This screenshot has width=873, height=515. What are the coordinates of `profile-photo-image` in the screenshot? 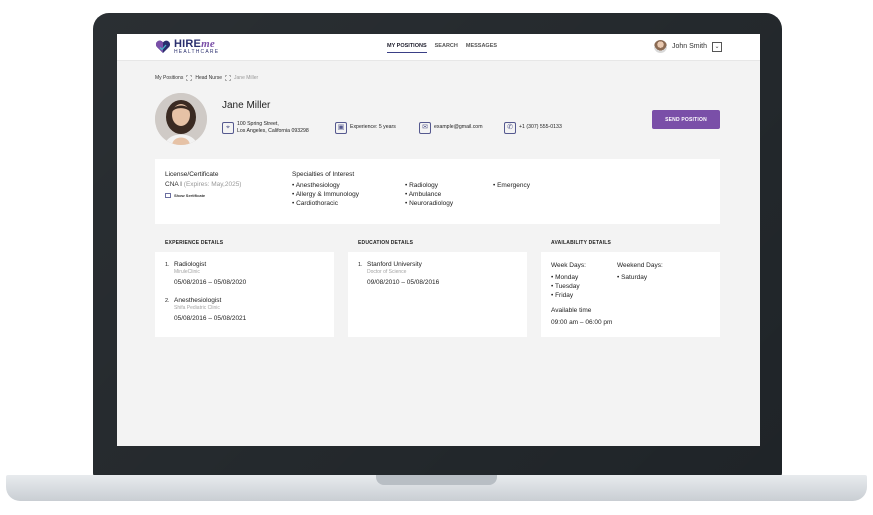 It's located at (181, 119).